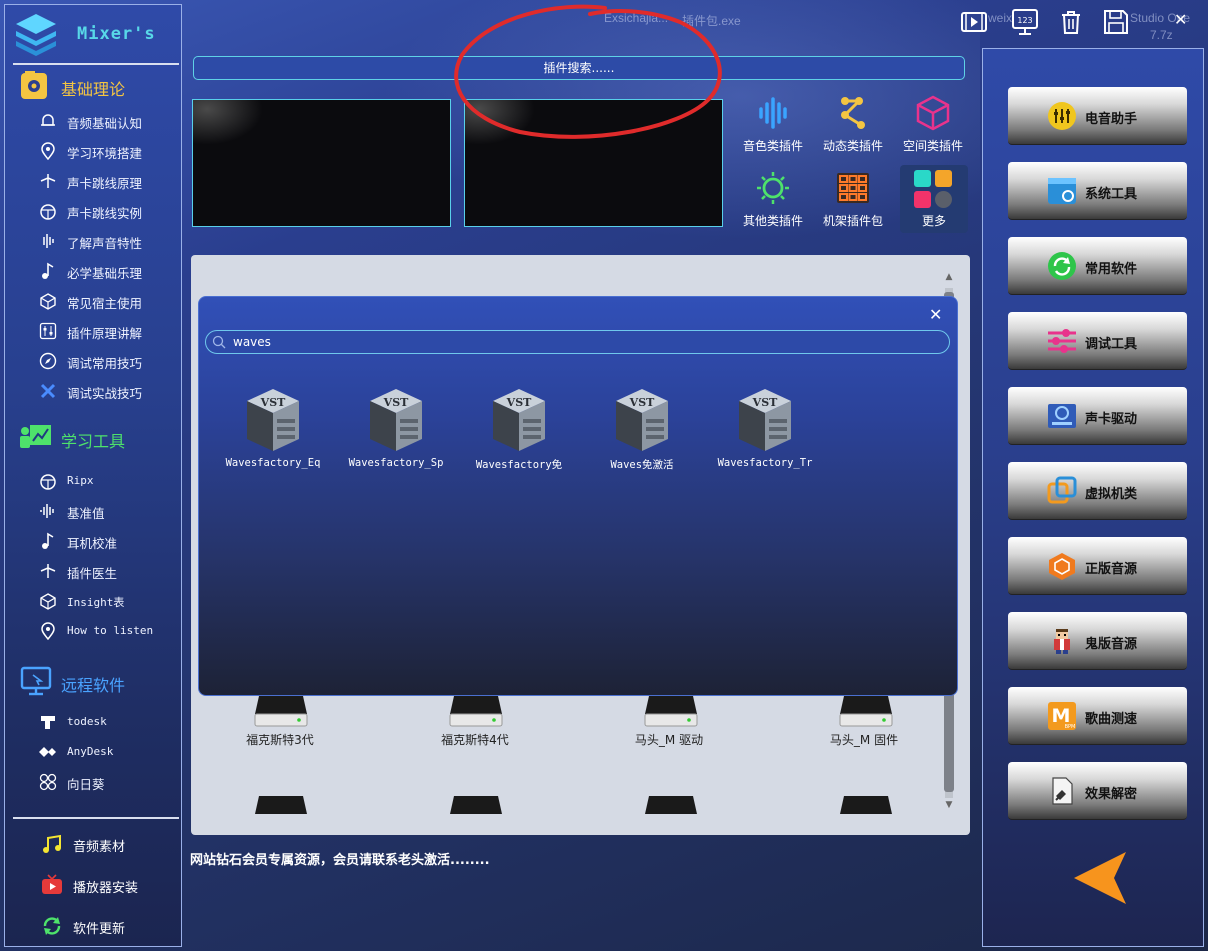 The height and width of the screenshot is (951, 1208). What do you see at coordinates (852, 221) in the screenshot?
I see `category-label: 机架插件包` at bounding box center [852, 221].